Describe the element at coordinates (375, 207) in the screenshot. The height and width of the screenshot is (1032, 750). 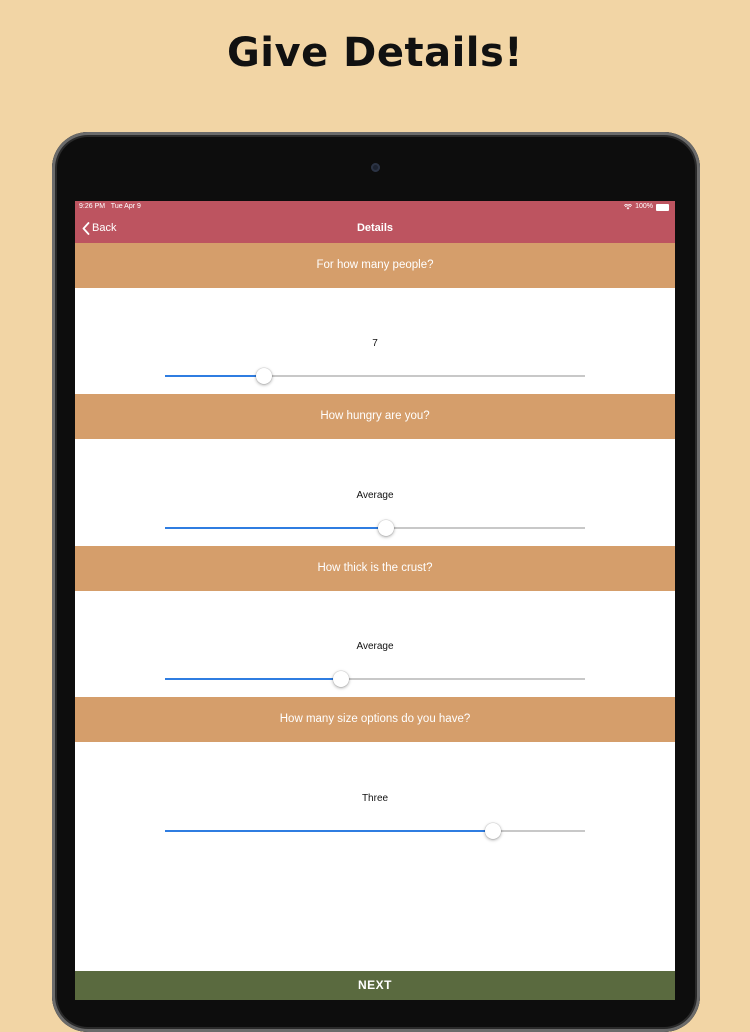
I see `status-bar: 9:26 PM Tue Apr 9 100%` at that location.